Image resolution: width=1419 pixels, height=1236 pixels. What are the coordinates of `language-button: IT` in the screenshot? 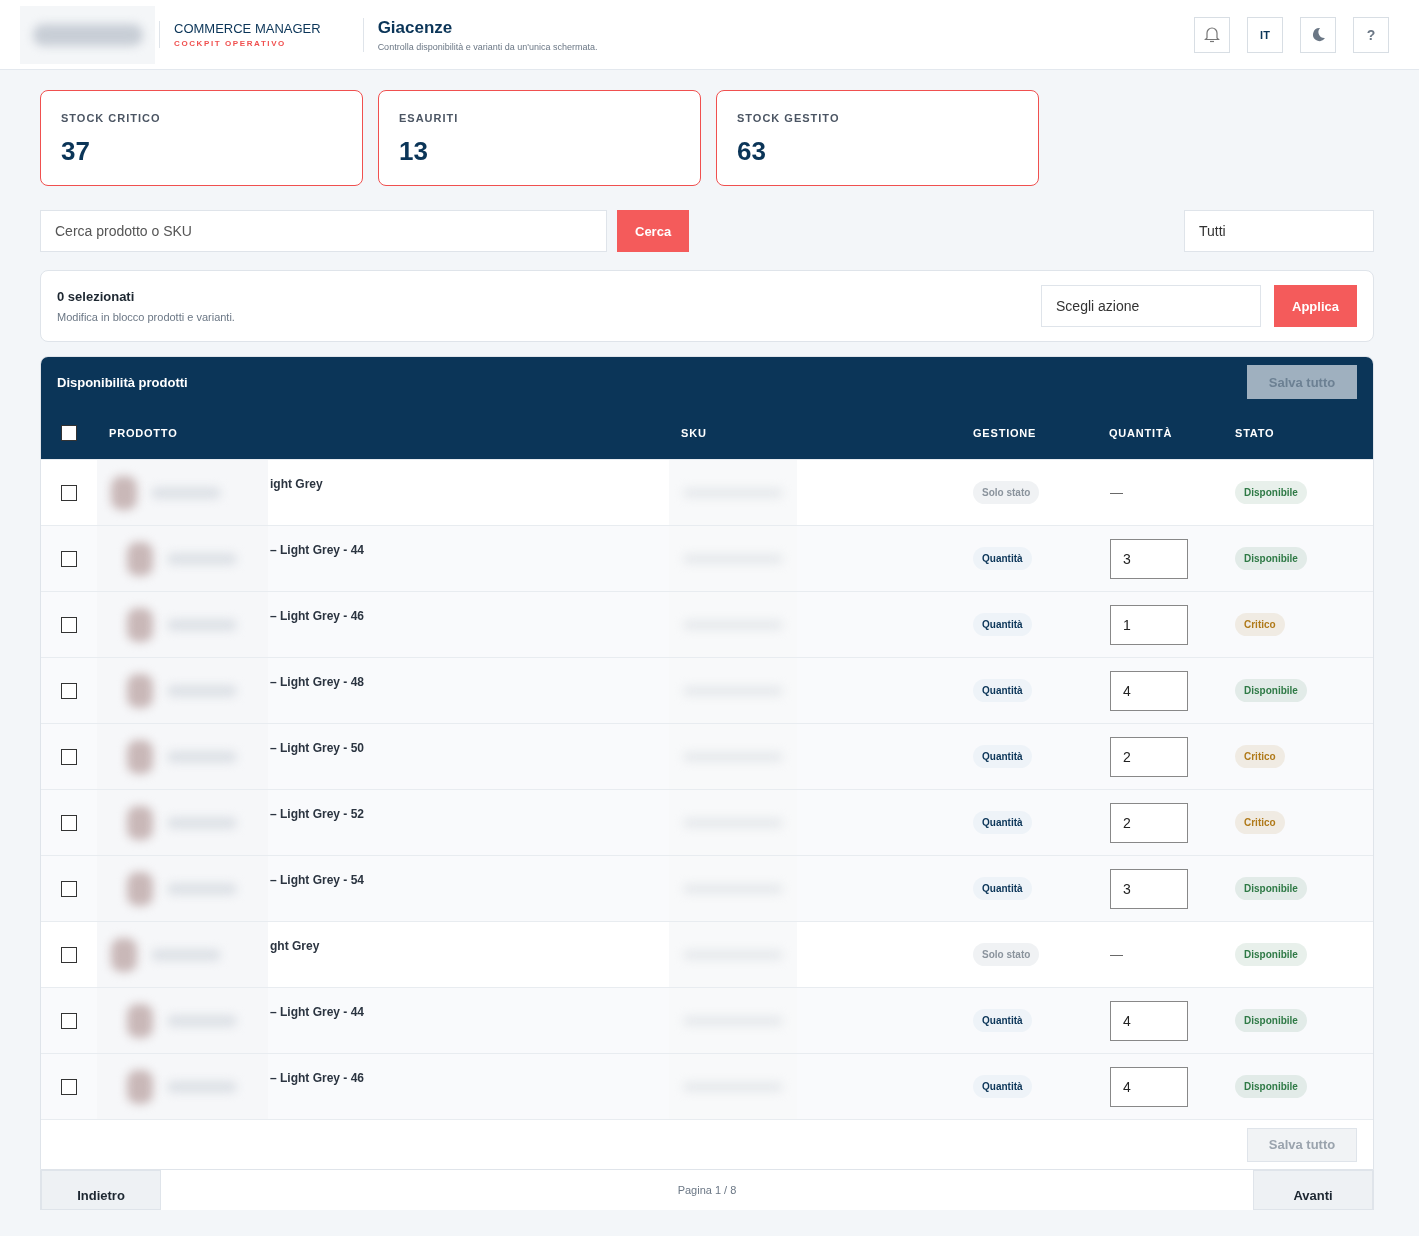 It's located at (1265, 34).